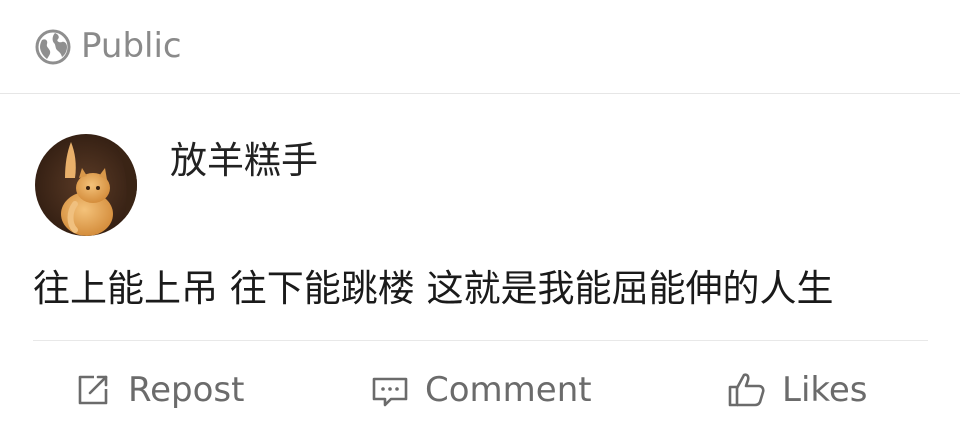 Image resolution: width=960 pixels, height=435 pixels. I want to click on repost-icon, so click(93, 390).